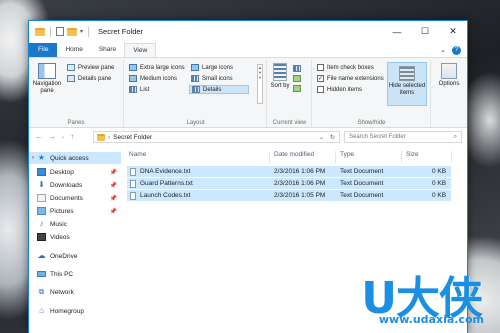 Image resolution: width=500 pixels, height=333 pixels. Describe the element at coordinates (321, 137) in the screenshot. I see `address-dropdown-chevron-icon: ⌄` at that location.